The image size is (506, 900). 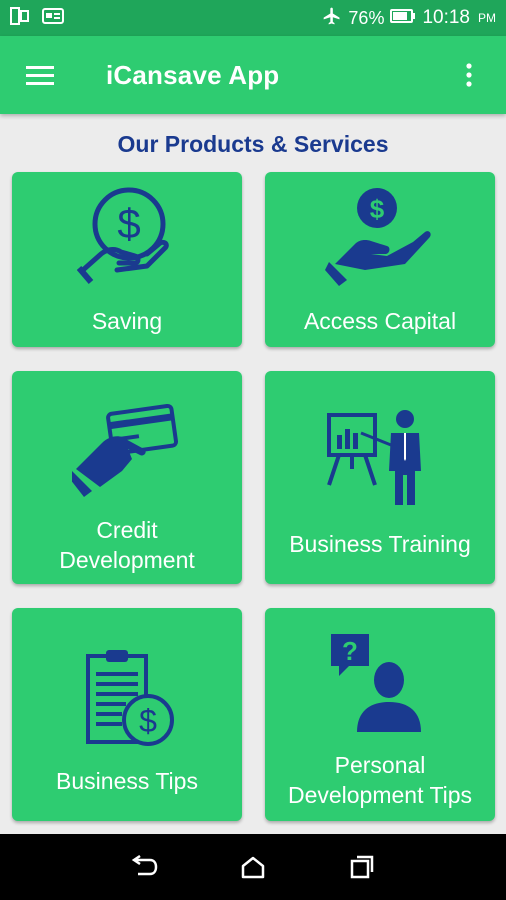 What do you see at coordinates (380, 459) in the screenshot?
I see `presenter-board-icon` at bounding box center [380, 459].